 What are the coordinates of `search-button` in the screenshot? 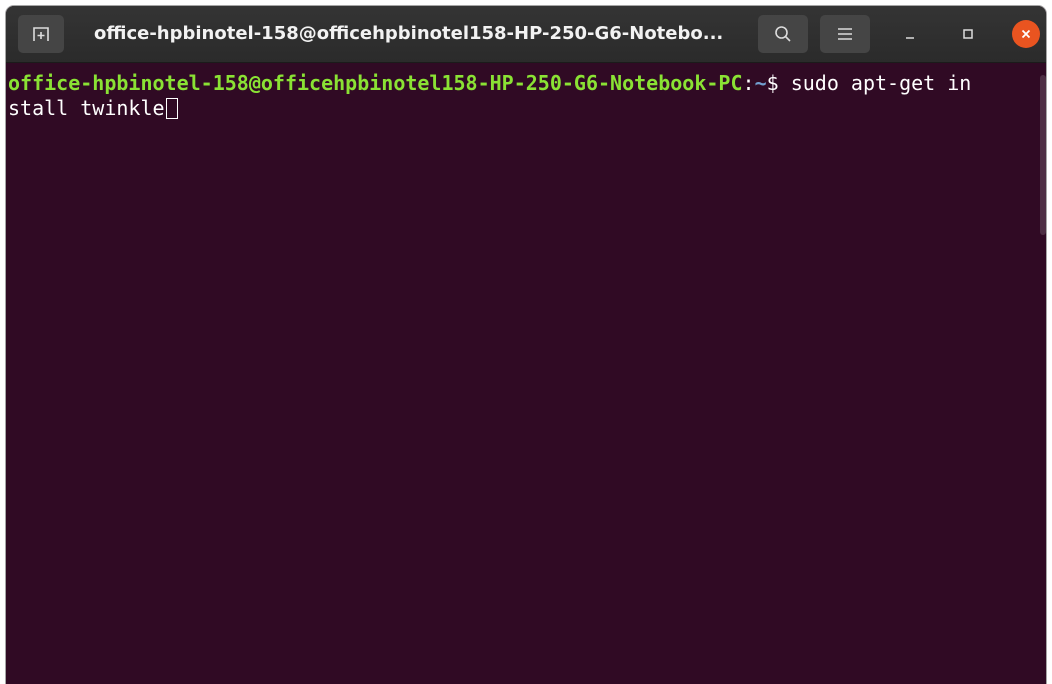 It's located at (783, 34).